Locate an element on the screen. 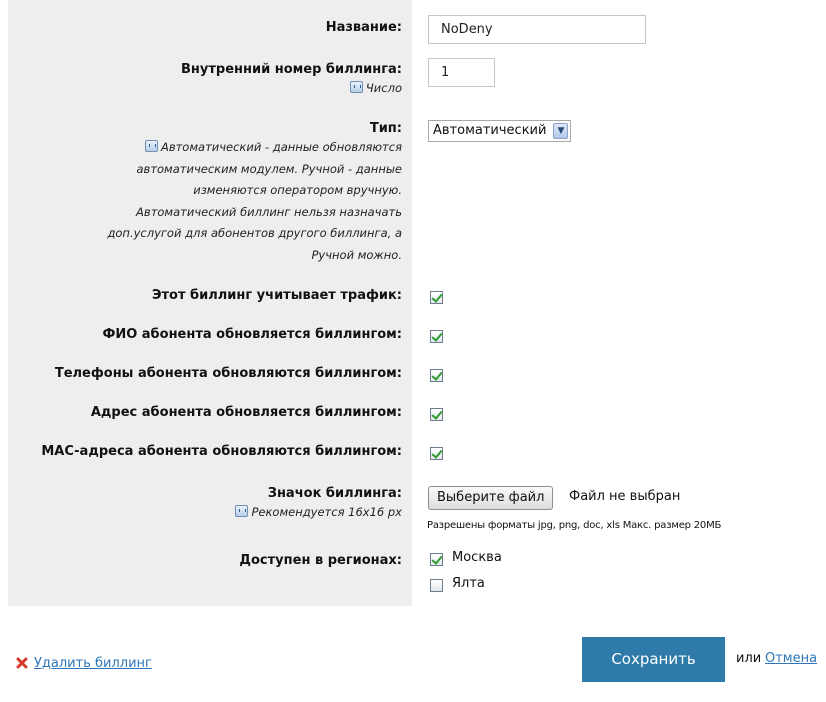  choose-file-button: Выберите файл is located at coordinates (491, 498).